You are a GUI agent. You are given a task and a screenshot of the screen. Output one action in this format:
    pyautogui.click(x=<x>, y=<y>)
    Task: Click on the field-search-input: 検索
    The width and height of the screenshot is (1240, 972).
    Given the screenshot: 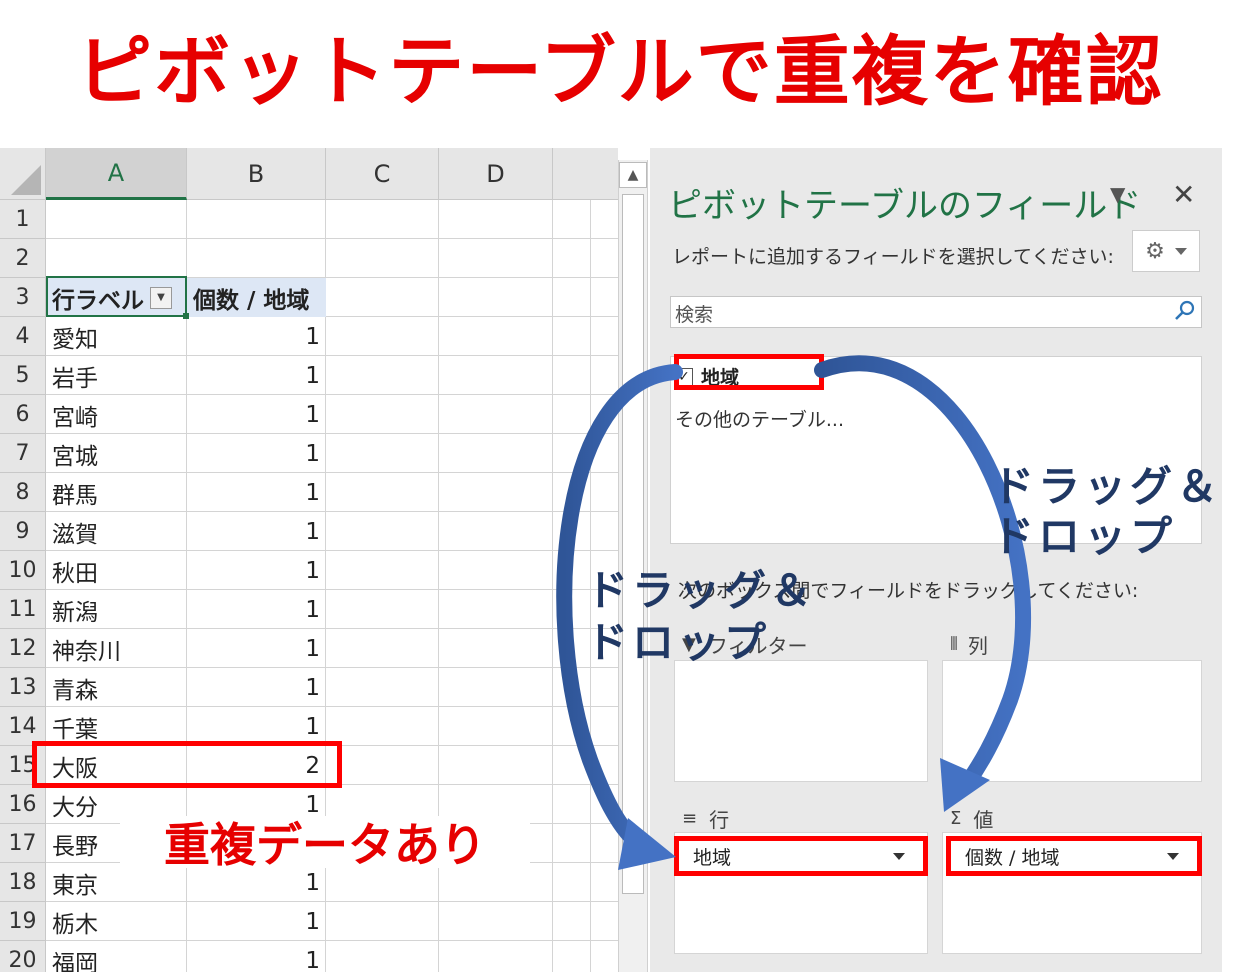 What is the action you would take?
    pyautogui.click(x=936, y=312)
    